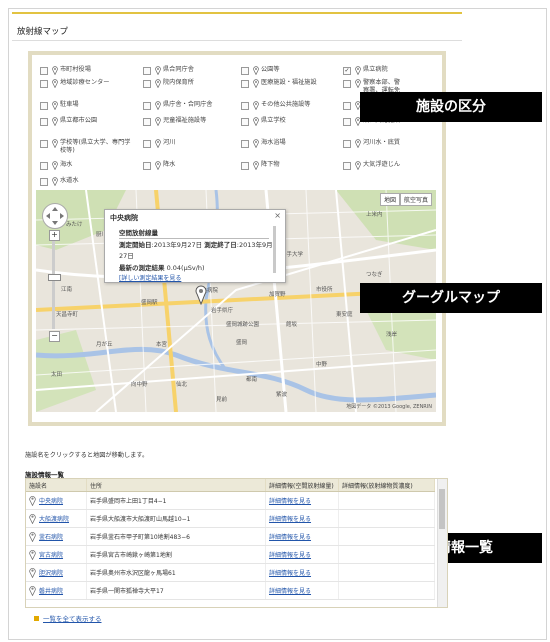 The image size is (550, 642). What do you see at coordinates (415, 199) in the screenshot?
I see `map-type-satellite-button: 航空写真` at bounding box center [415, 199].